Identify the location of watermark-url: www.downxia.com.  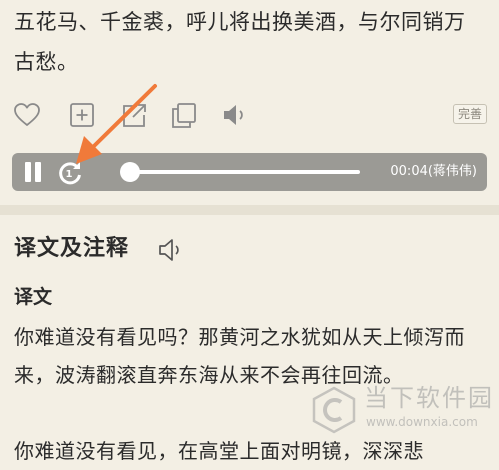
(422, 422).